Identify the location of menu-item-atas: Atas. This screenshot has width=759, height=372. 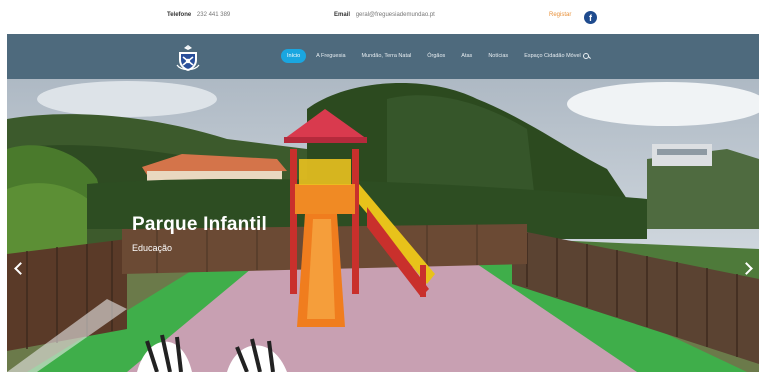
(466, 56).